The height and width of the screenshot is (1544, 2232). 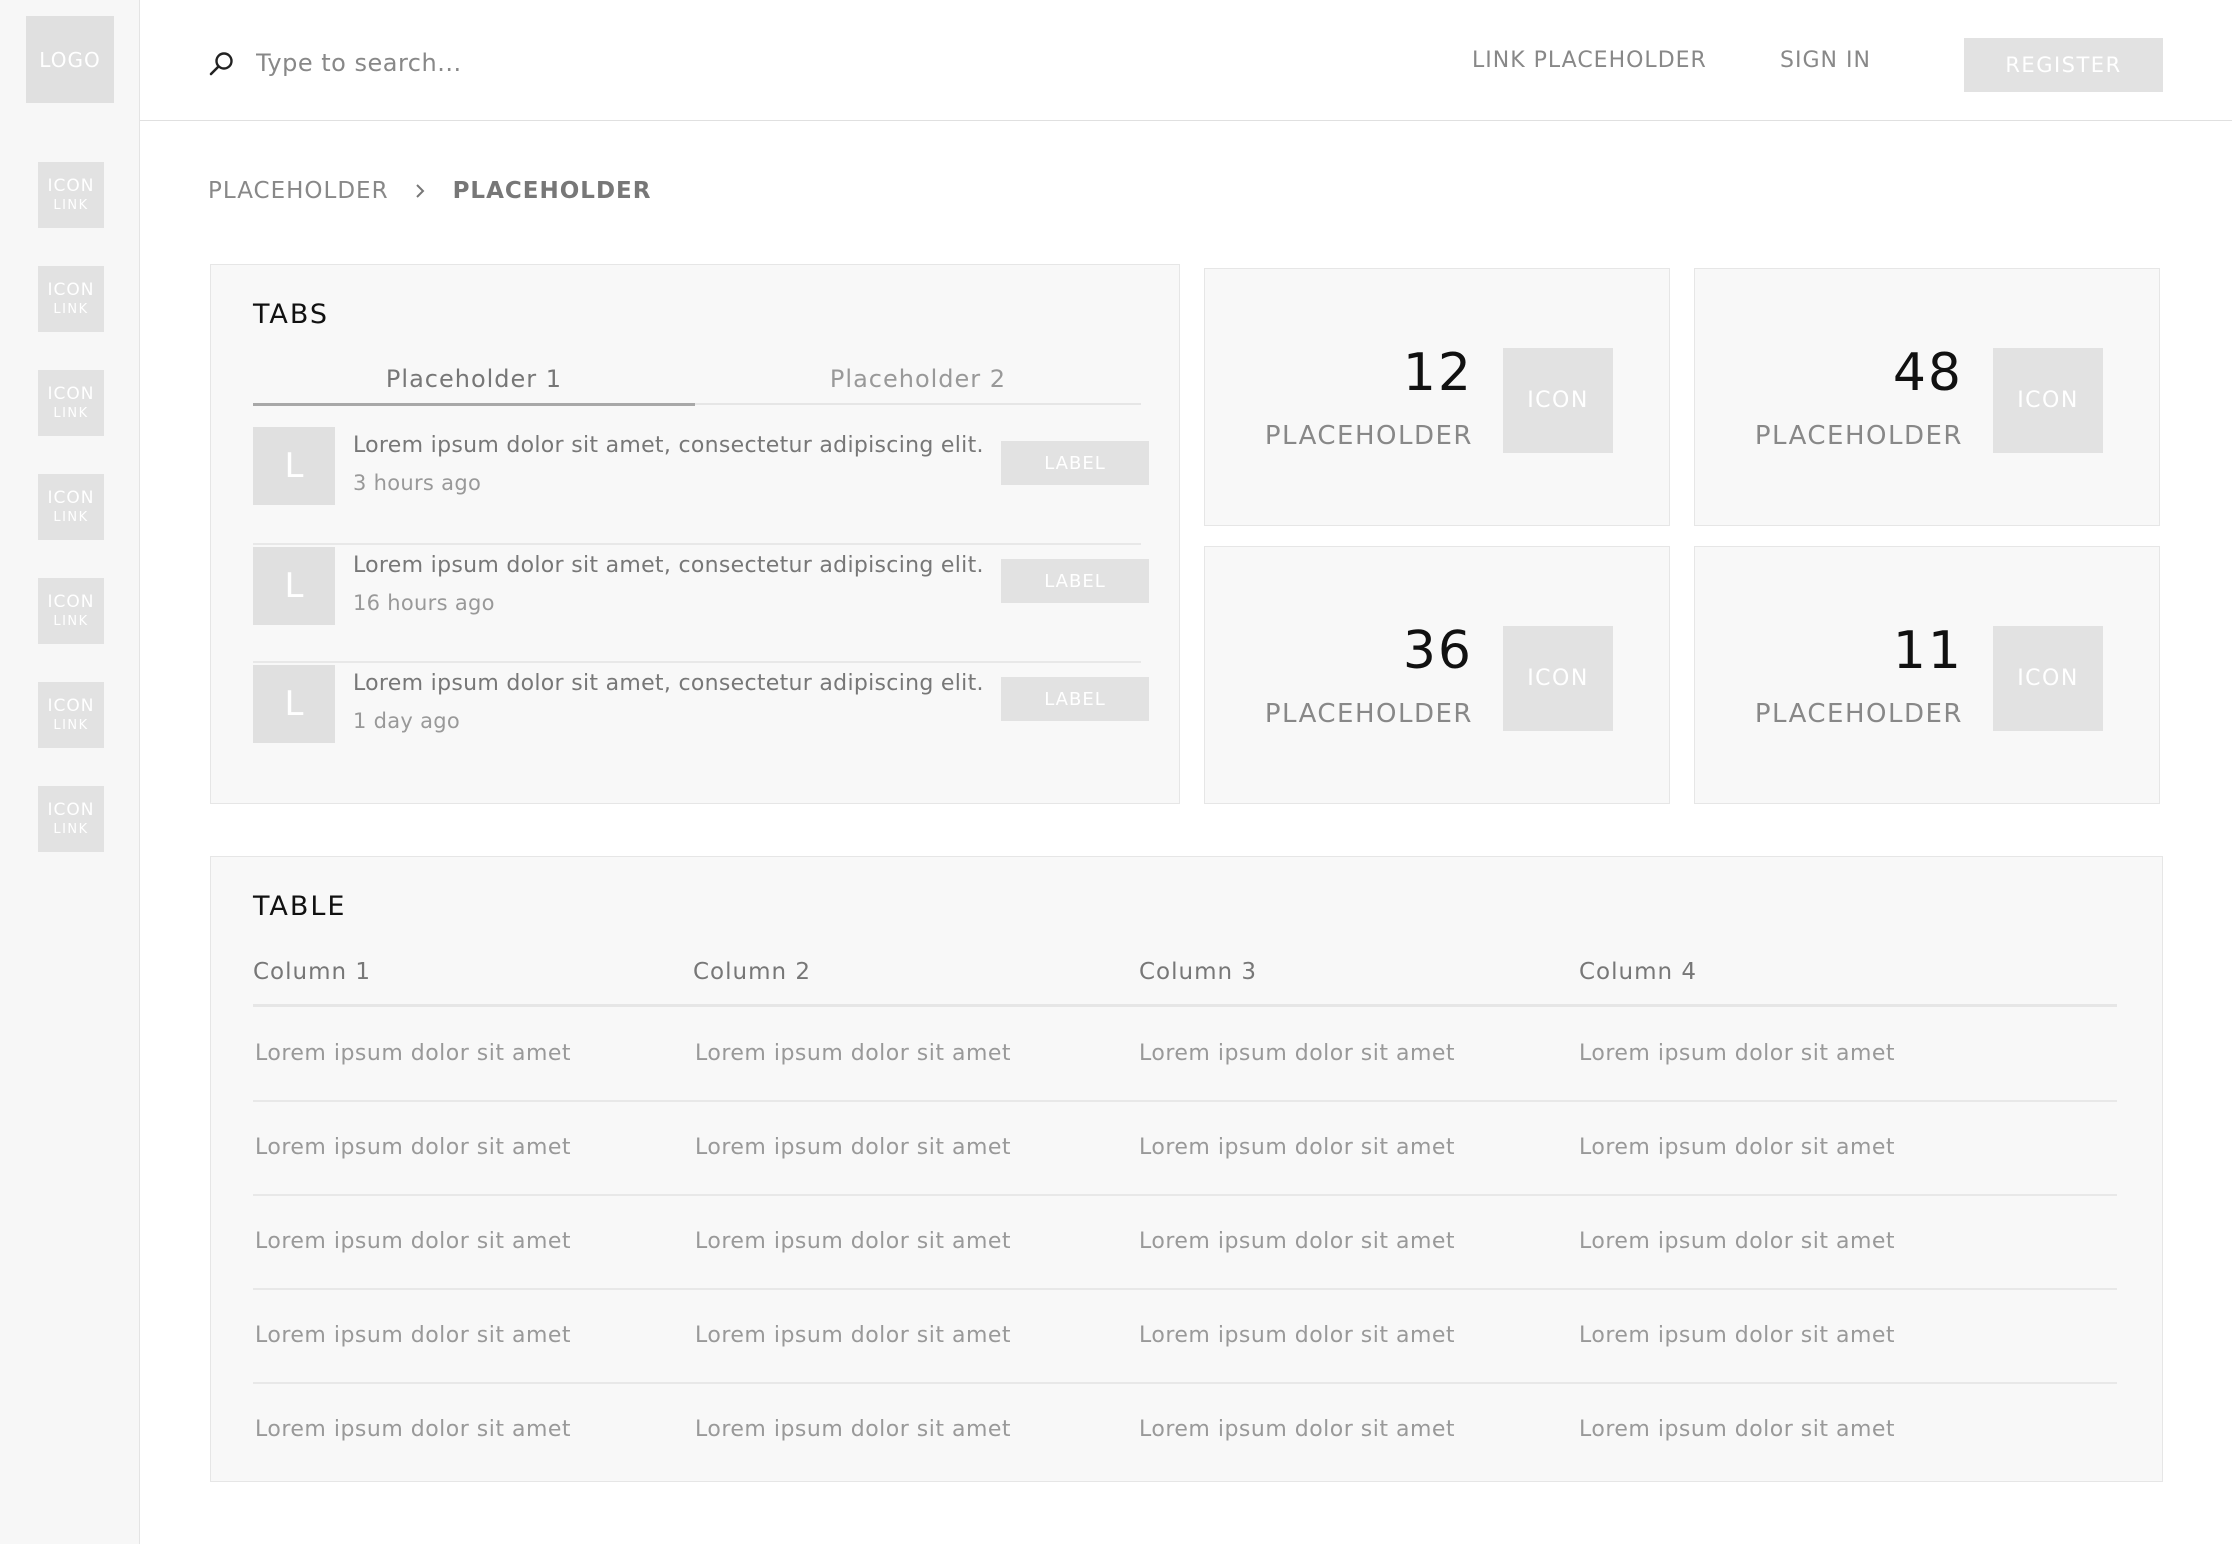 I want to click on list-item-time: 1 day ago, so click(x=407, y=721).